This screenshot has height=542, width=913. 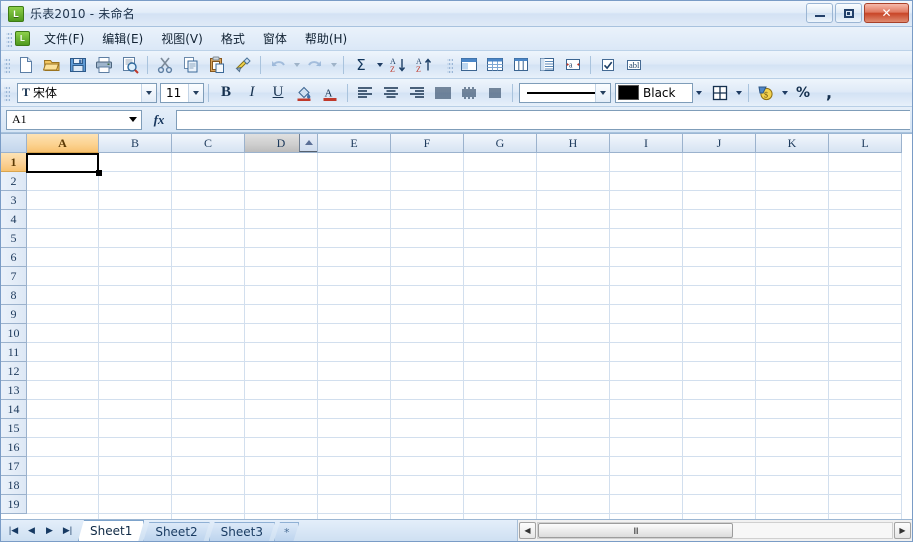 I want to click on cell-J8, so click(x=719, y=295).